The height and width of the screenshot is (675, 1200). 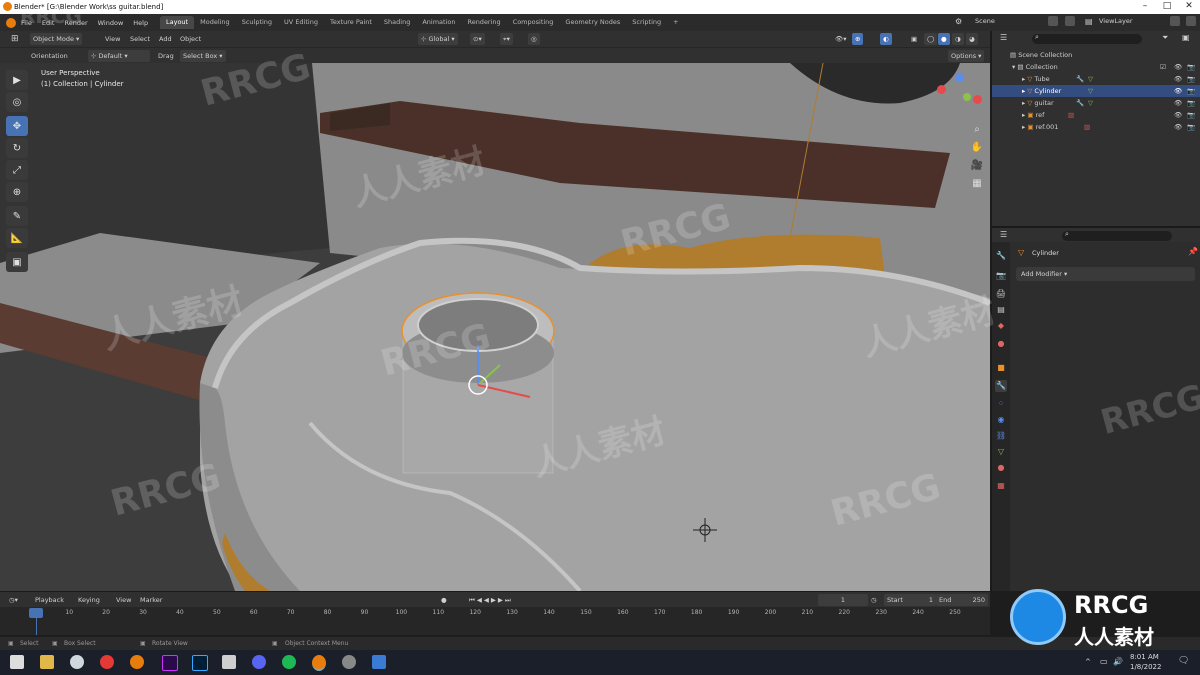 I want to click on delete-view-layer-icon, so click(x=1191, y=21).